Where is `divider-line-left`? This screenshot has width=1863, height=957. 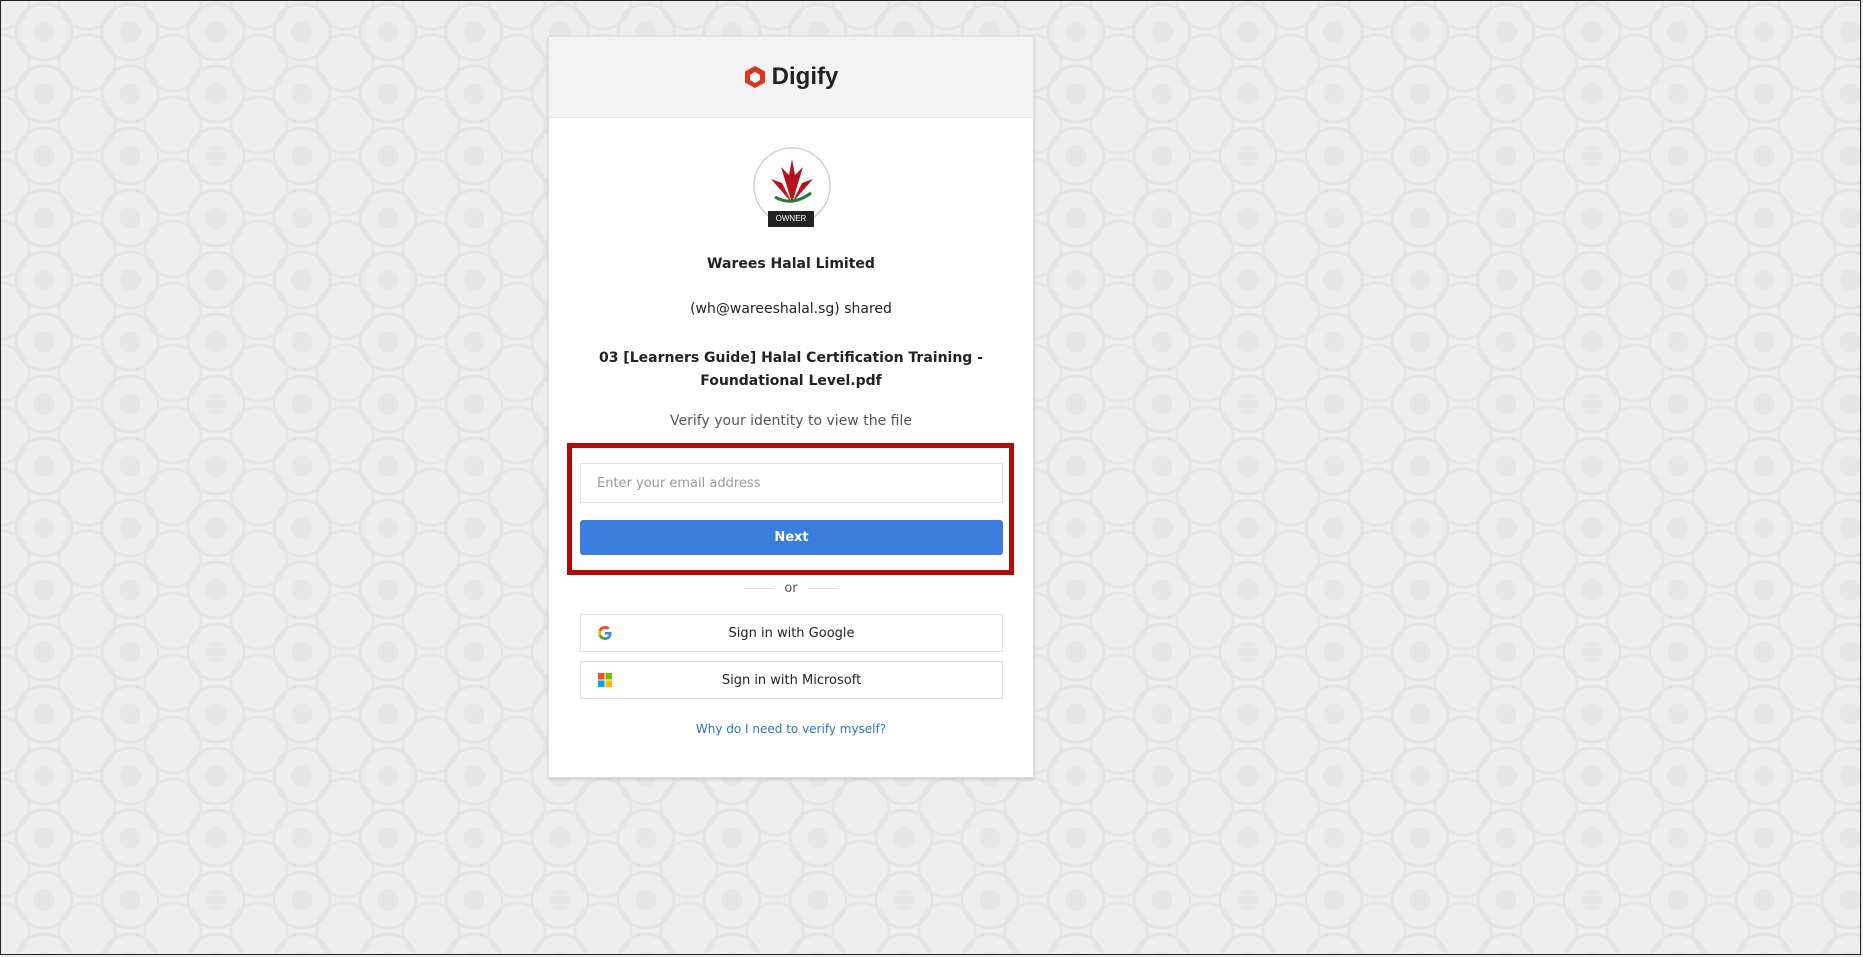
divider-line-left is located at coordinates (759, 588).